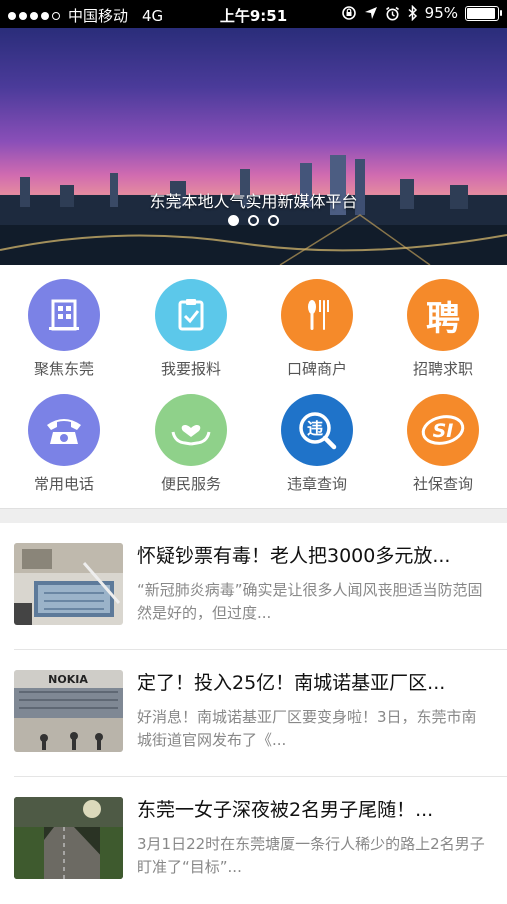 The height and width of the screenshot is (904, 507). Describe the element at coordinates (412, 13) in the screenshot. I see `bluetooth-icon` at that location.